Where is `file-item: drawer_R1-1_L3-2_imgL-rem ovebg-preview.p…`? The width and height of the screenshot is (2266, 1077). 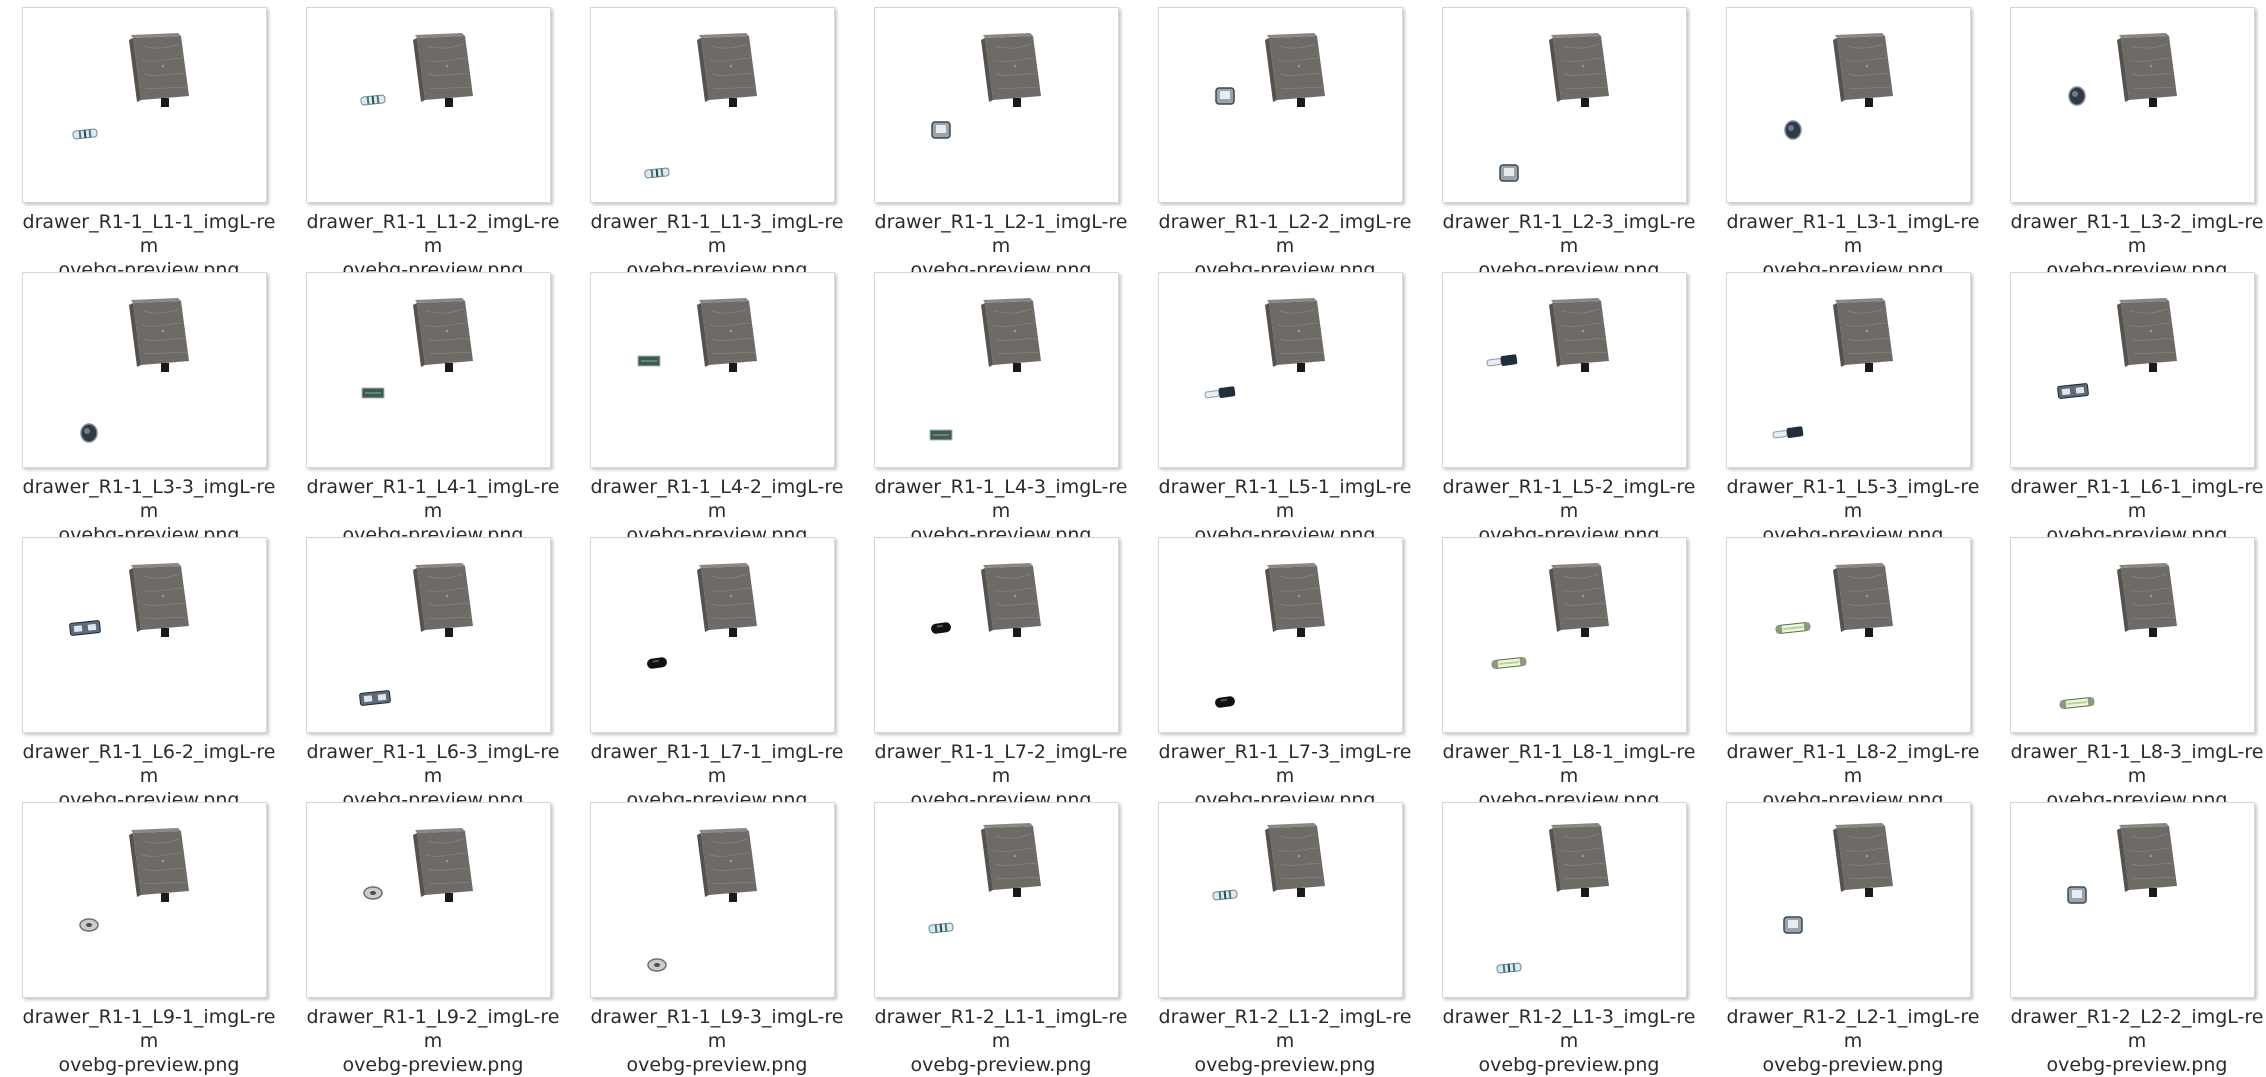
file-item: drawer_R1-1_L3-2_imgL-rem ovebg-preview.p… is located at coordinates (2134, 144).